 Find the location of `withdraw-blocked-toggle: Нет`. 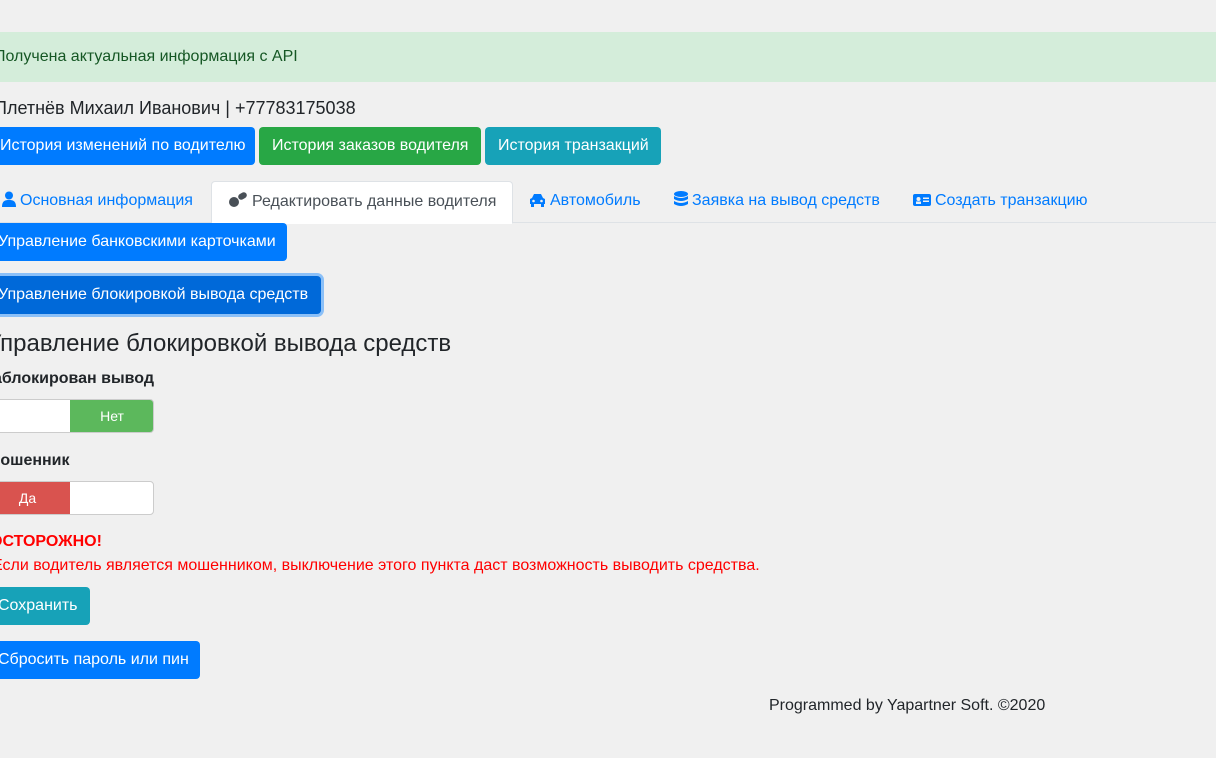

withdraw-blocked-toggle: Нет is located at coordinates (77, 416).